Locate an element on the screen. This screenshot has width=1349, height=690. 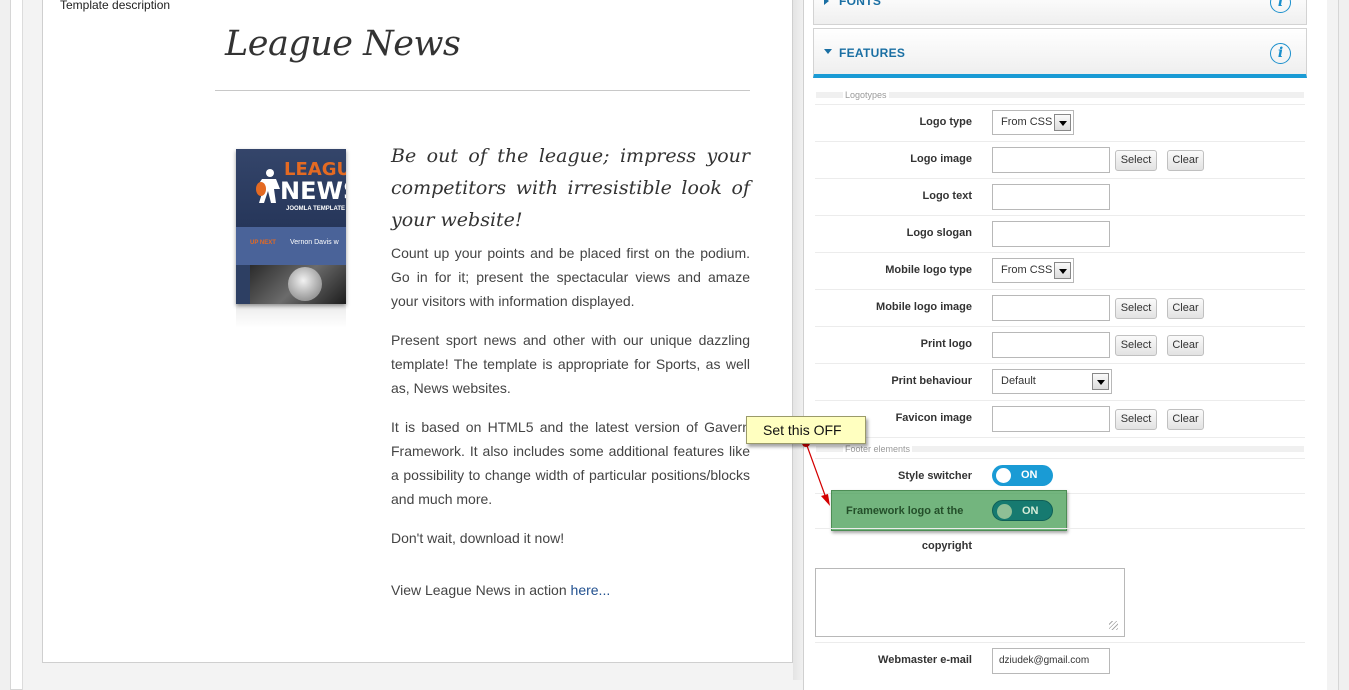
logo-type-select: From CSS is located at coordinates (1033, 122).